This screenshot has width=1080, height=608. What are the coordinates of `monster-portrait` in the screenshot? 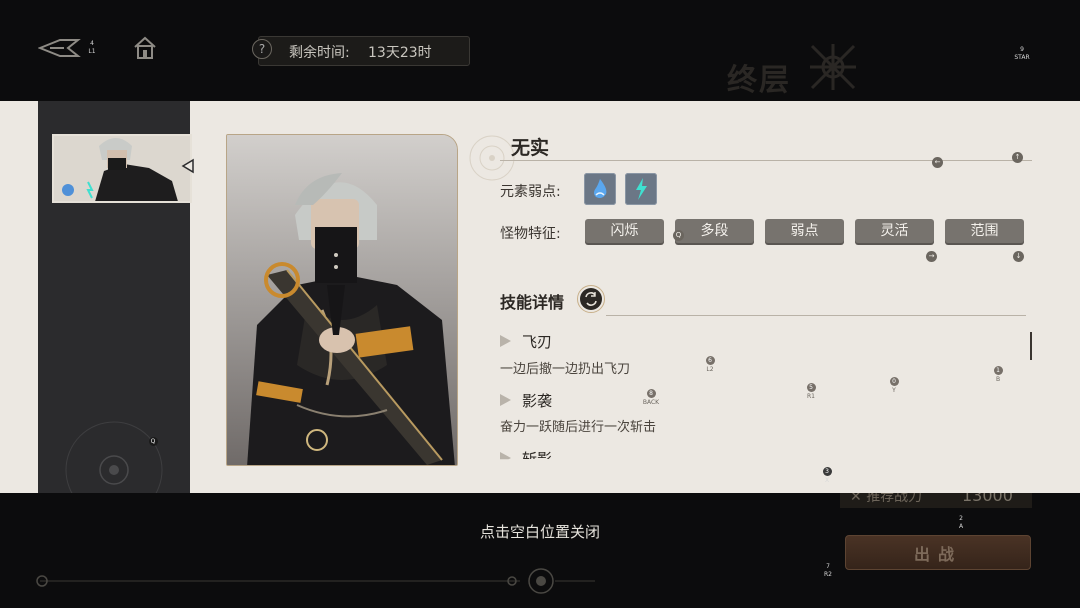 It's located at (342, 300).